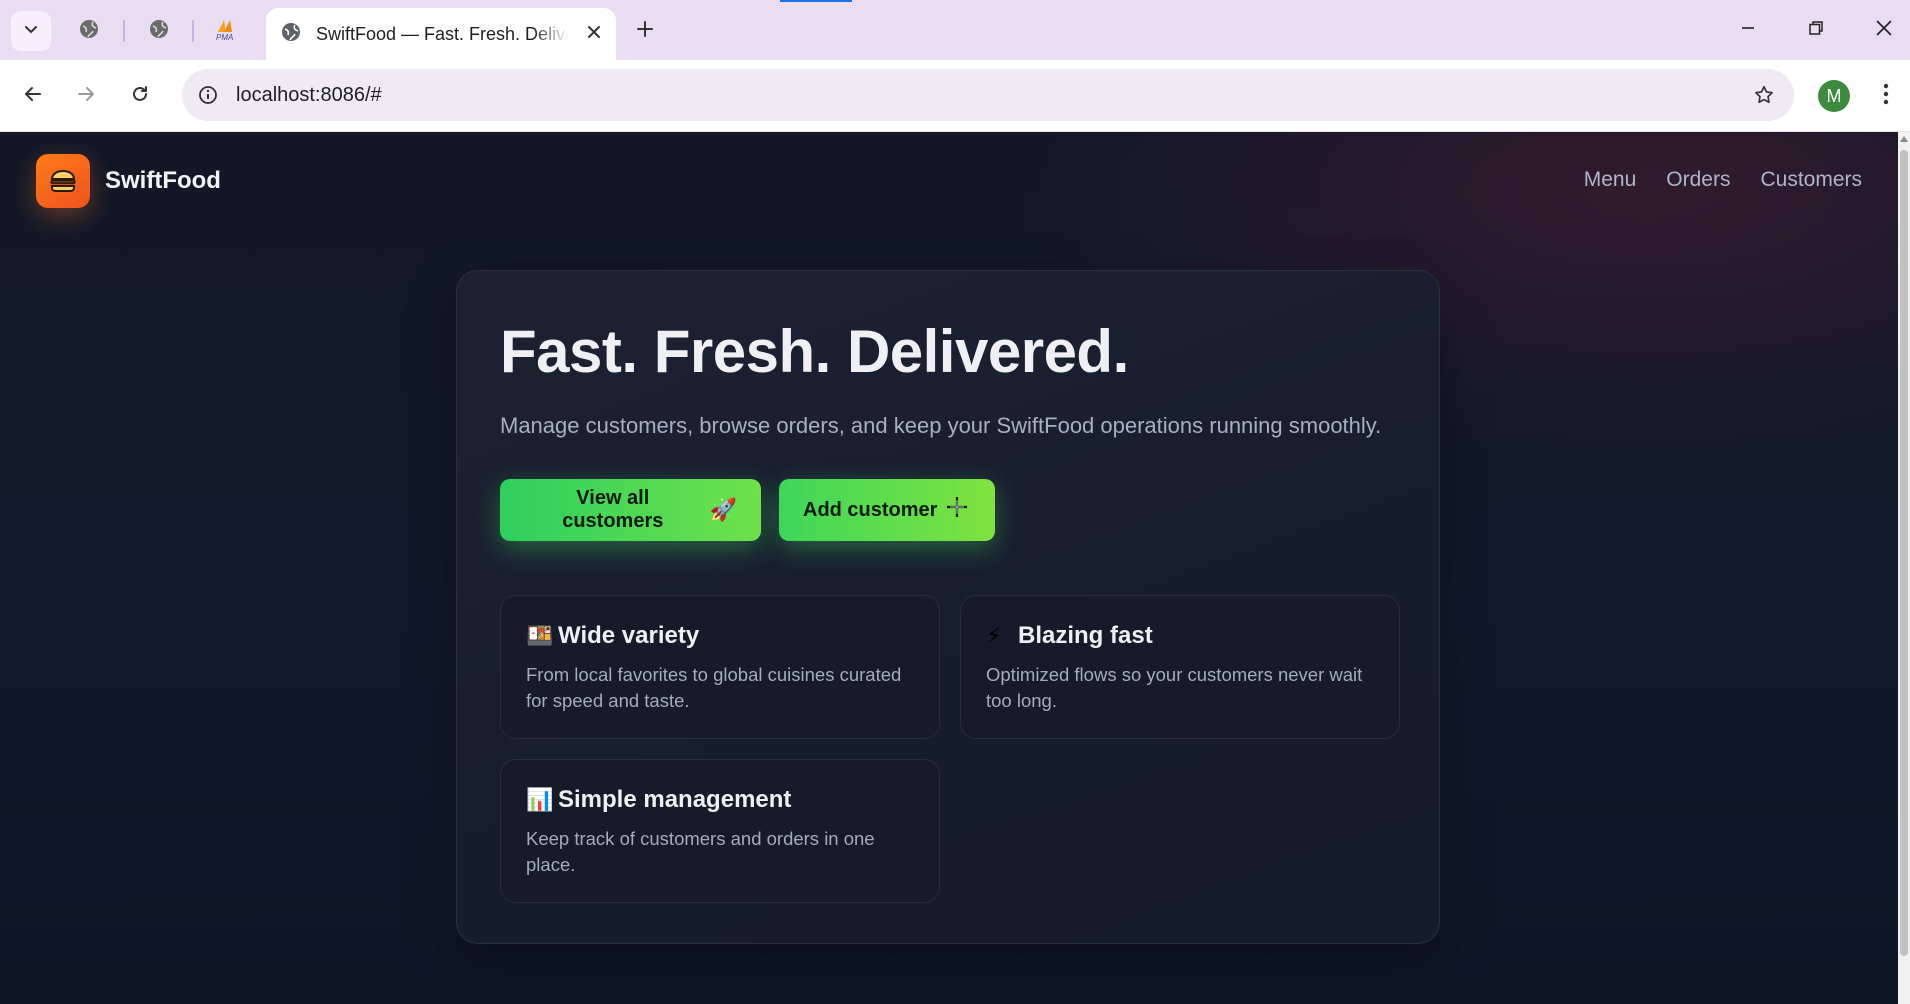 The image size is (1910, 1004). Describe the element at coordinates (540, 799) in the screenshot. I see `bar-chart-icon: 📊` at that location.